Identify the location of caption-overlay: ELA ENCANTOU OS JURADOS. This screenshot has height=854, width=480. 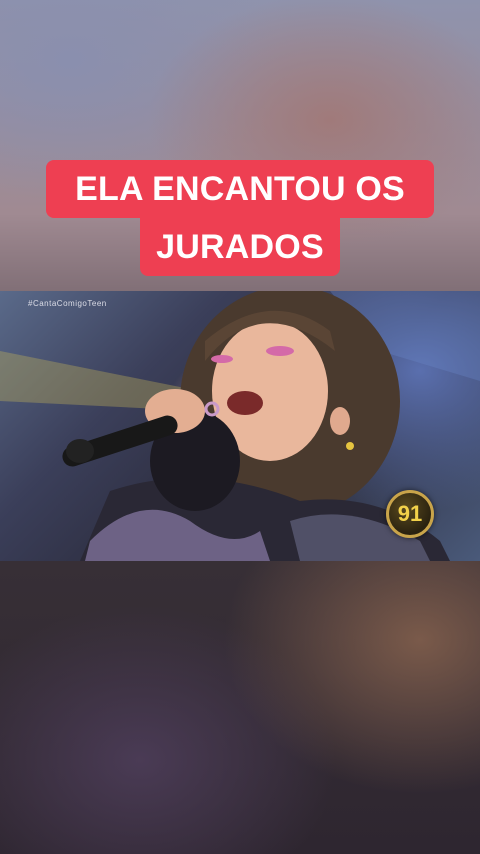
(240, 218).